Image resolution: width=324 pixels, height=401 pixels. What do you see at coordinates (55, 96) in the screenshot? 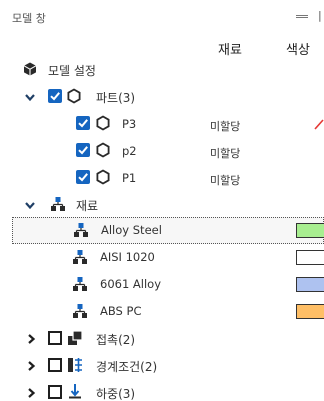
I see `parts-checkbox` at bounding box center [55, 96].